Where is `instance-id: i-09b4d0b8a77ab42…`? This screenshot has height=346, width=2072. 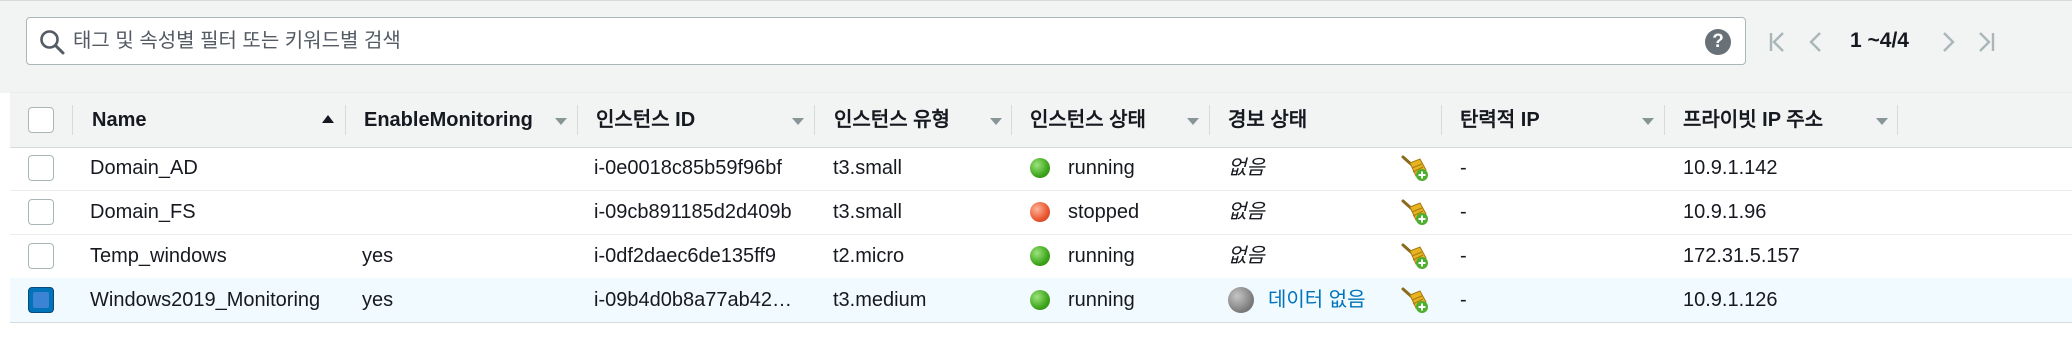
instance-id: i-09b4d0b8a77ab42… is located at coordinates (693, 300).